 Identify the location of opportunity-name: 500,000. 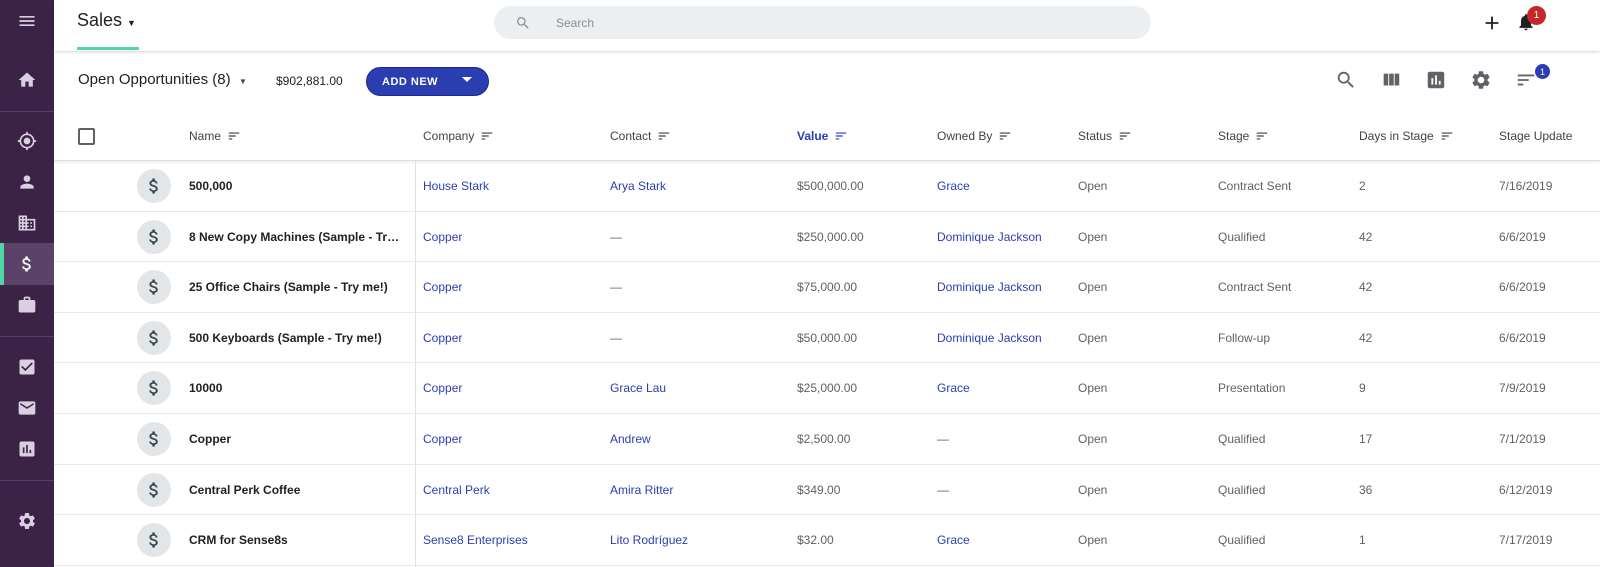
(296, 186).